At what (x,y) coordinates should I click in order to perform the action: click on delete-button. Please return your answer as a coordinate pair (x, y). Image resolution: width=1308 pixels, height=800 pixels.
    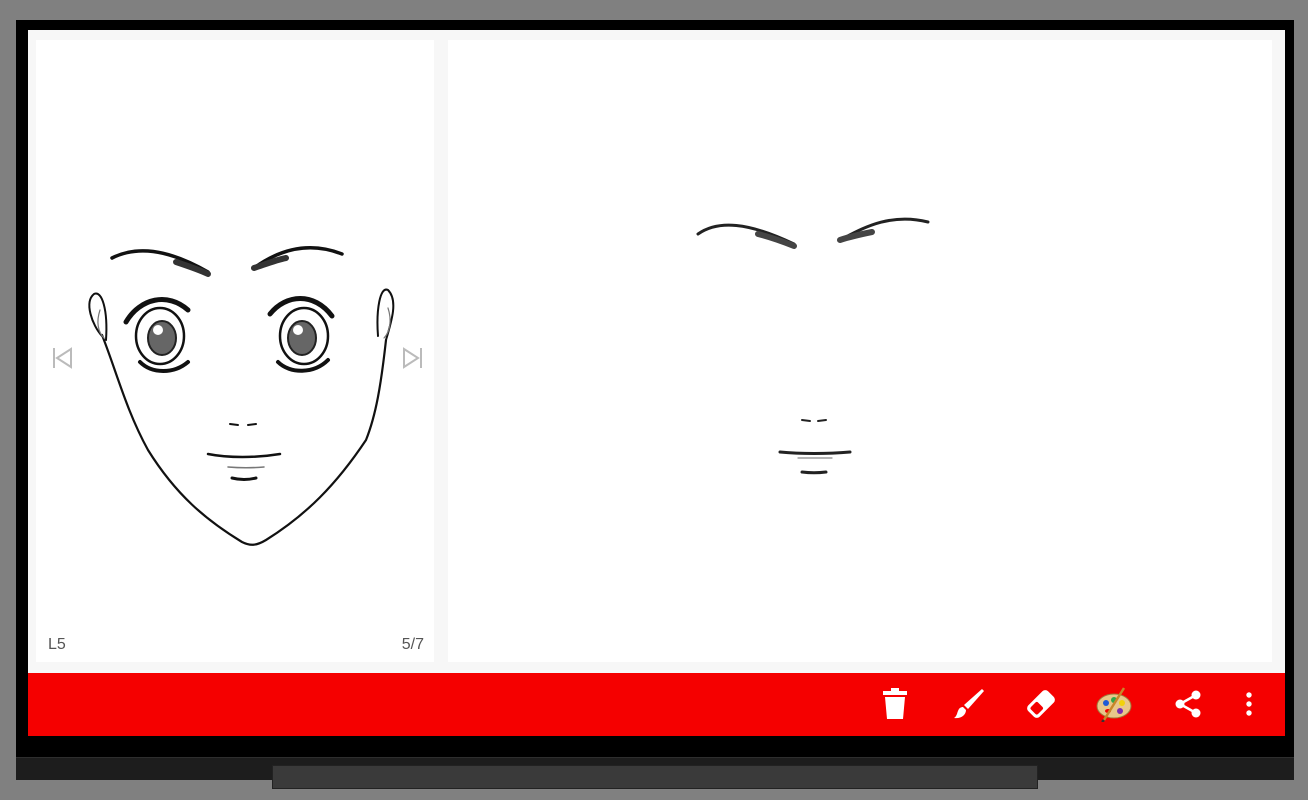
    Looking at the image, I should click on (895, 704).